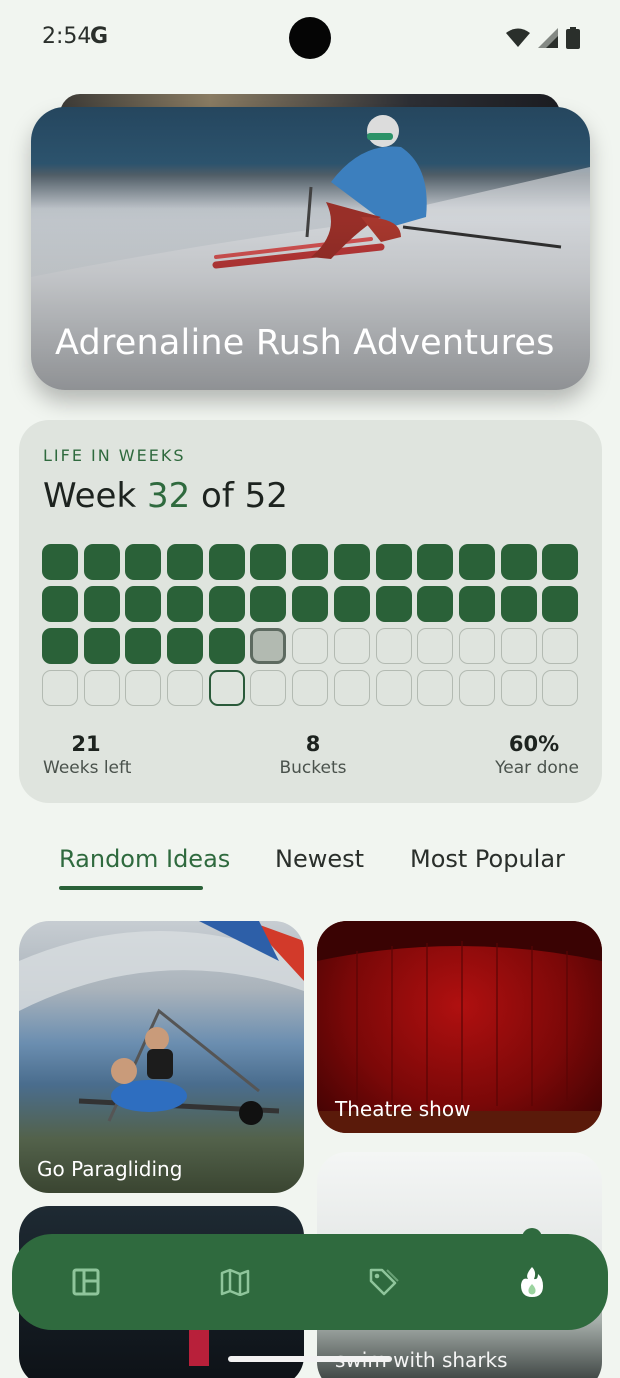 The height and width of the screenshot is (1378, 620). I want to click on weeks-heading-suffix: of 52, so click(239, 496).